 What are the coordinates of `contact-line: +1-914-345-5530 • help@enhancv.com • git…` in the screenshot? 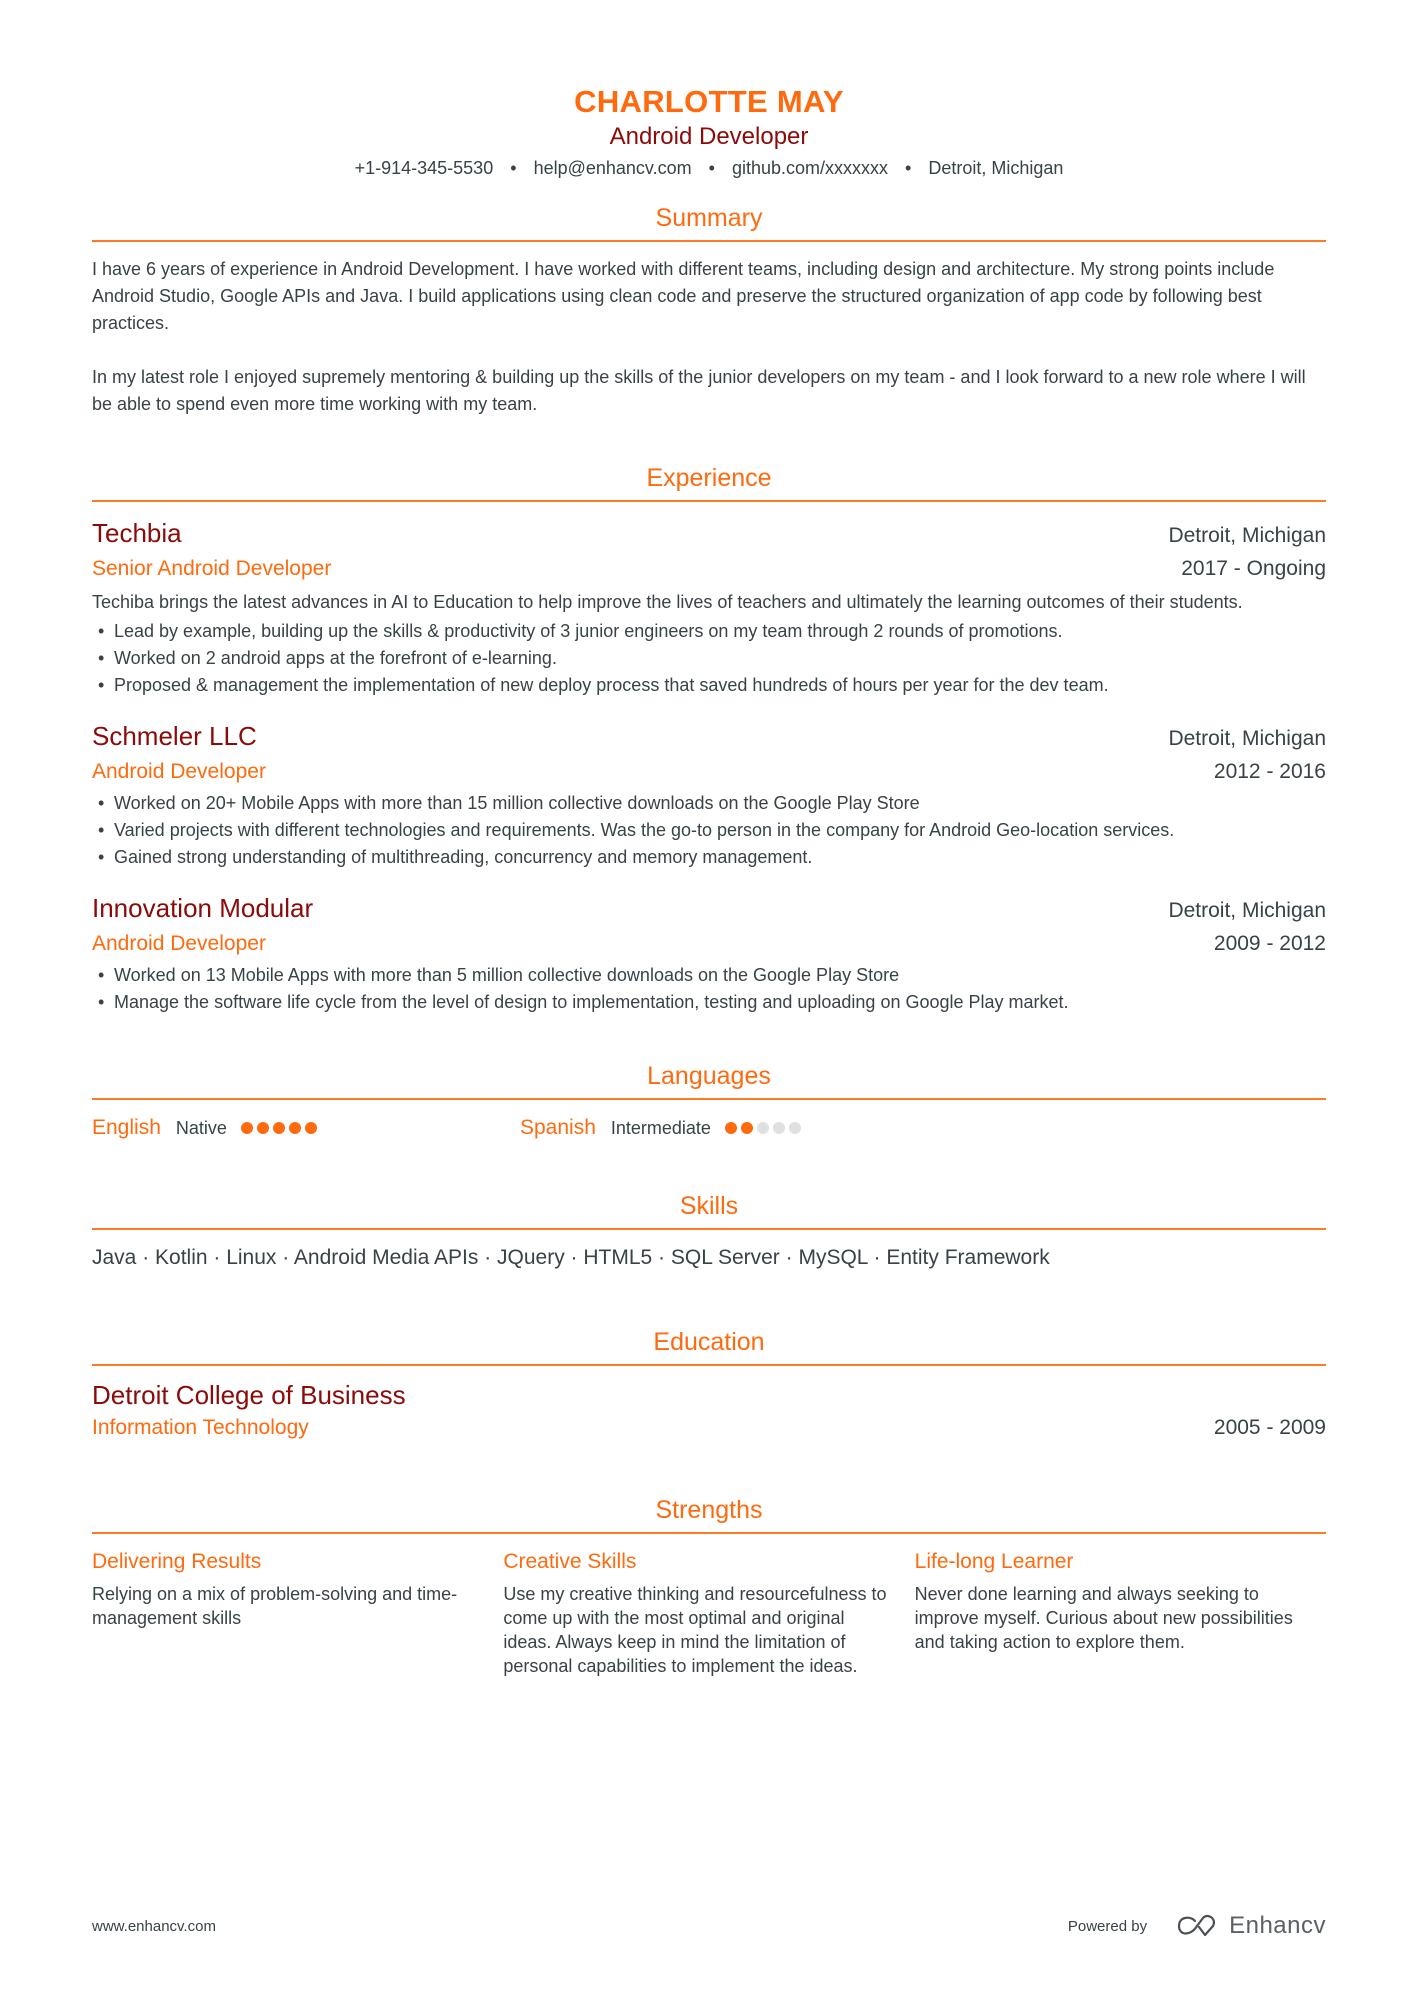 It's located at (709, 168).